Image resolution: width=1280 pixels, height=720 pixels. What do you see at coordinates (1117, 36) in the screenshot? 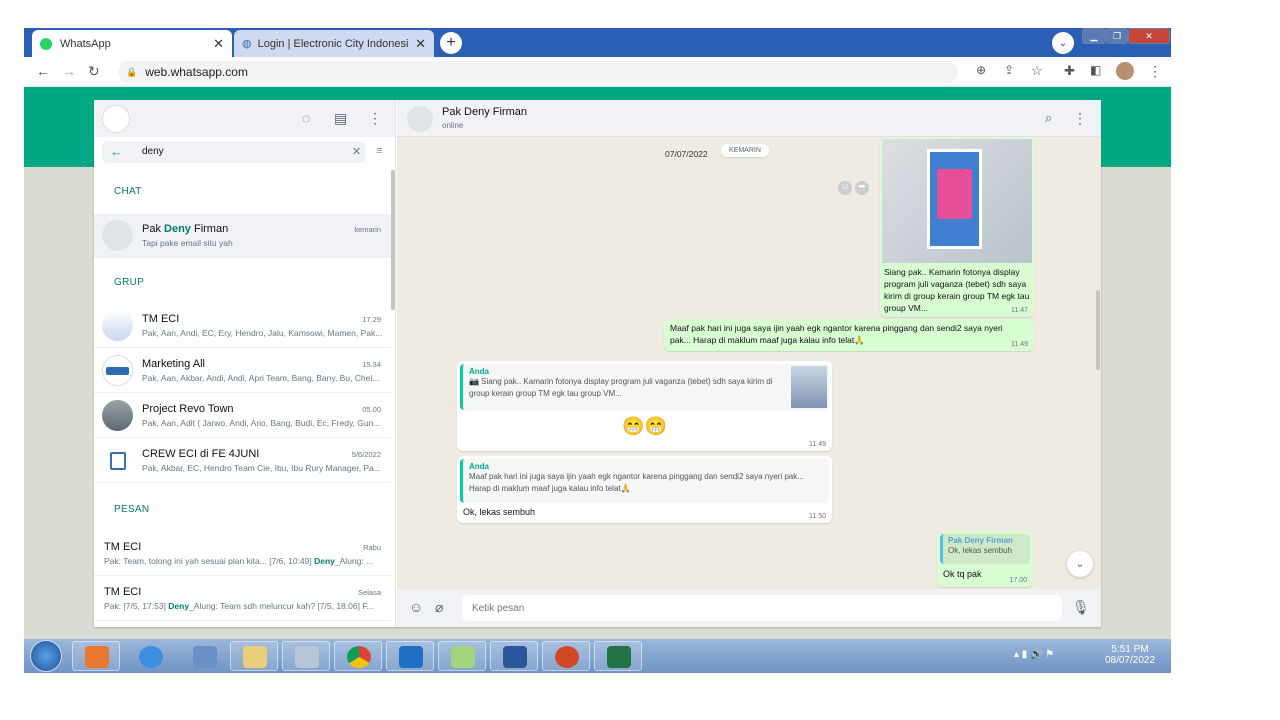
I see `maximize-button: ❐` at bounding box center [1117, 36].